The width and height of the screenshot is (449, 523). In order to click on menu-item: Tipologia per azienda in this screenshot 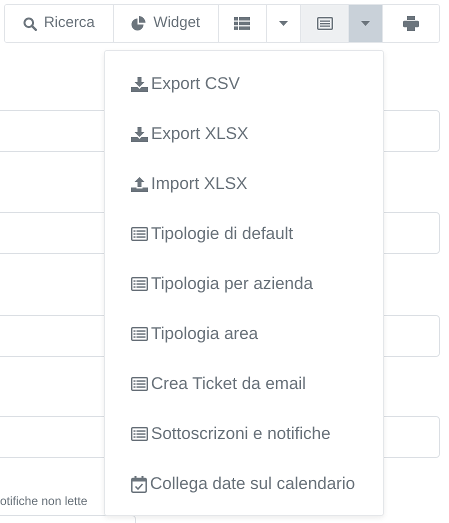, I will do `click(244, 284)`.